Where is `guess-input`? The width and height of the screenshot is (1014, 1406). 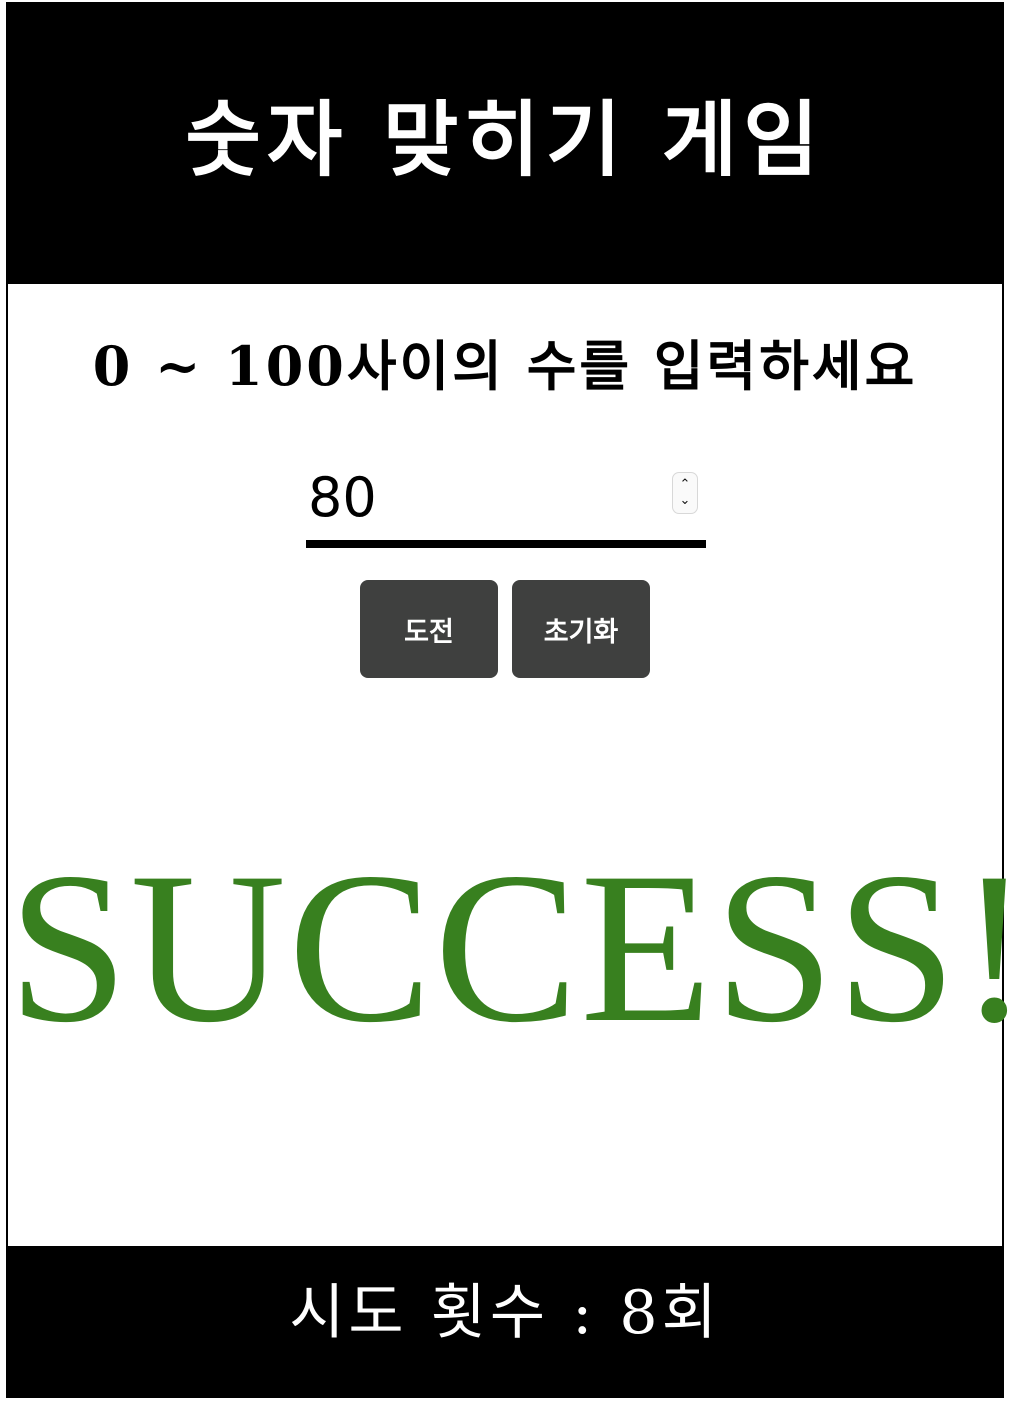 guess-input is located at coordinates (506, 505).